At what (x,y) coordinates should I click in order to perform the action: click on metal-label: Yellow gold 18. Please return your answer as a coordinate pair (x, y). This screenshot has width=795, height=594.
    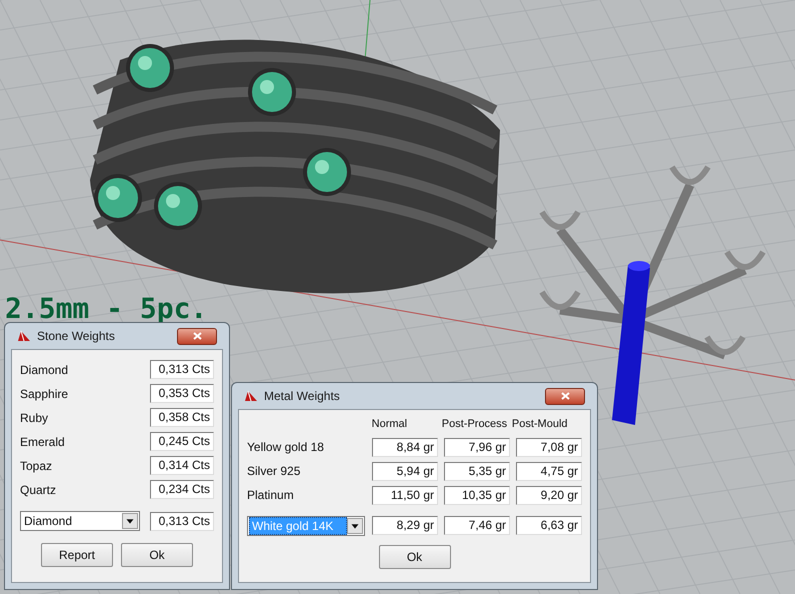
    Looking at the image, I should click on (286, 447).